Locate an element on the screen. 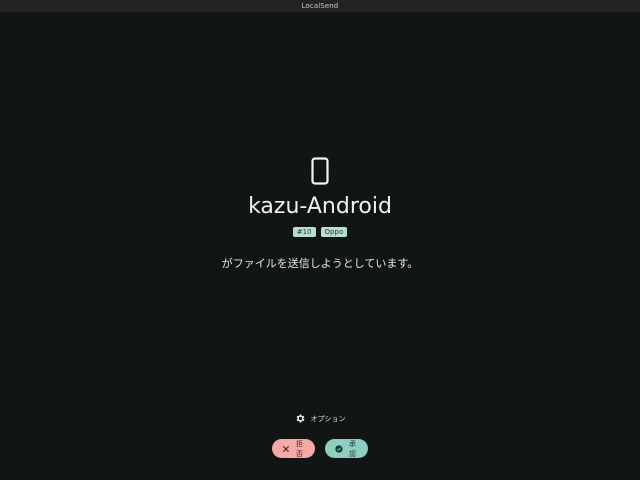  accept-button: 承認 is located at coordinates (346, 448).